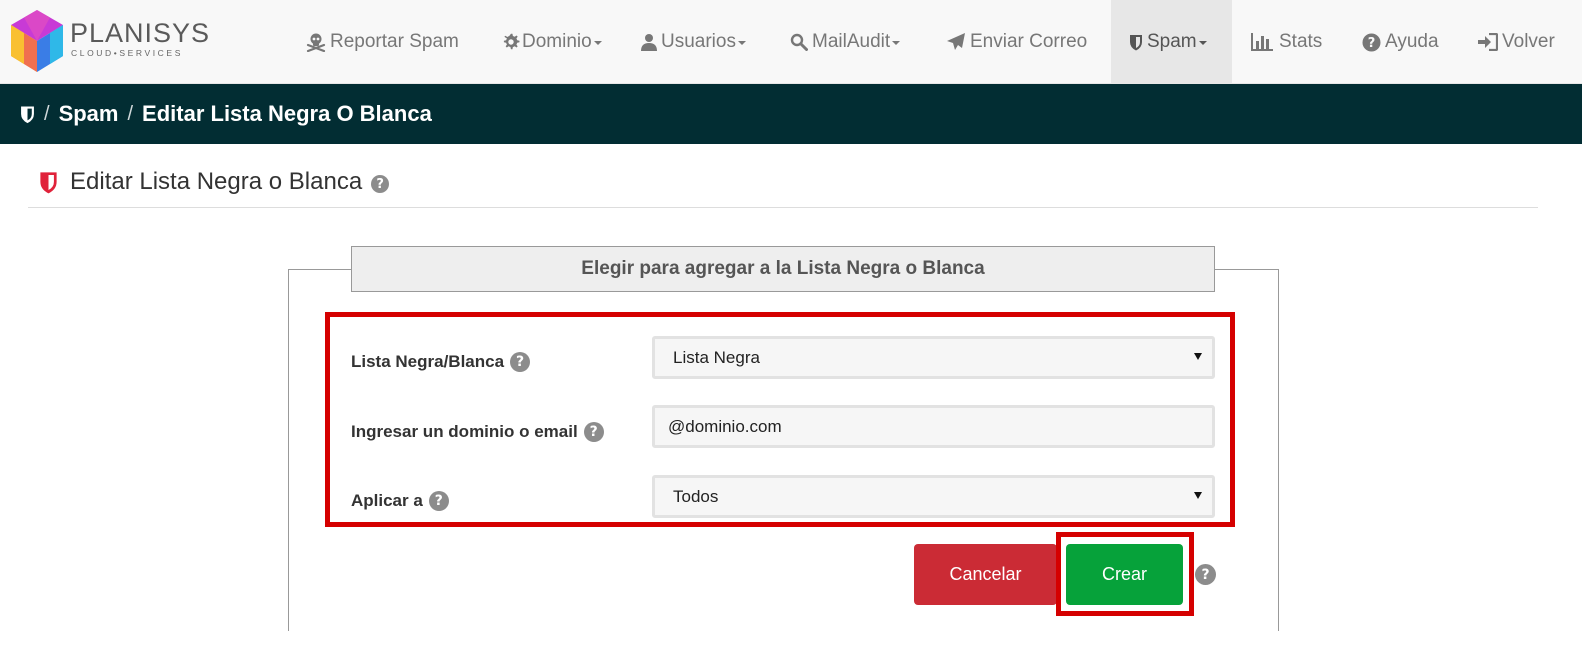  What do you see at coordinates (725, 426) in the screenshot?
I see `input-value: @dominio.com` at bounding box center [725, 426].